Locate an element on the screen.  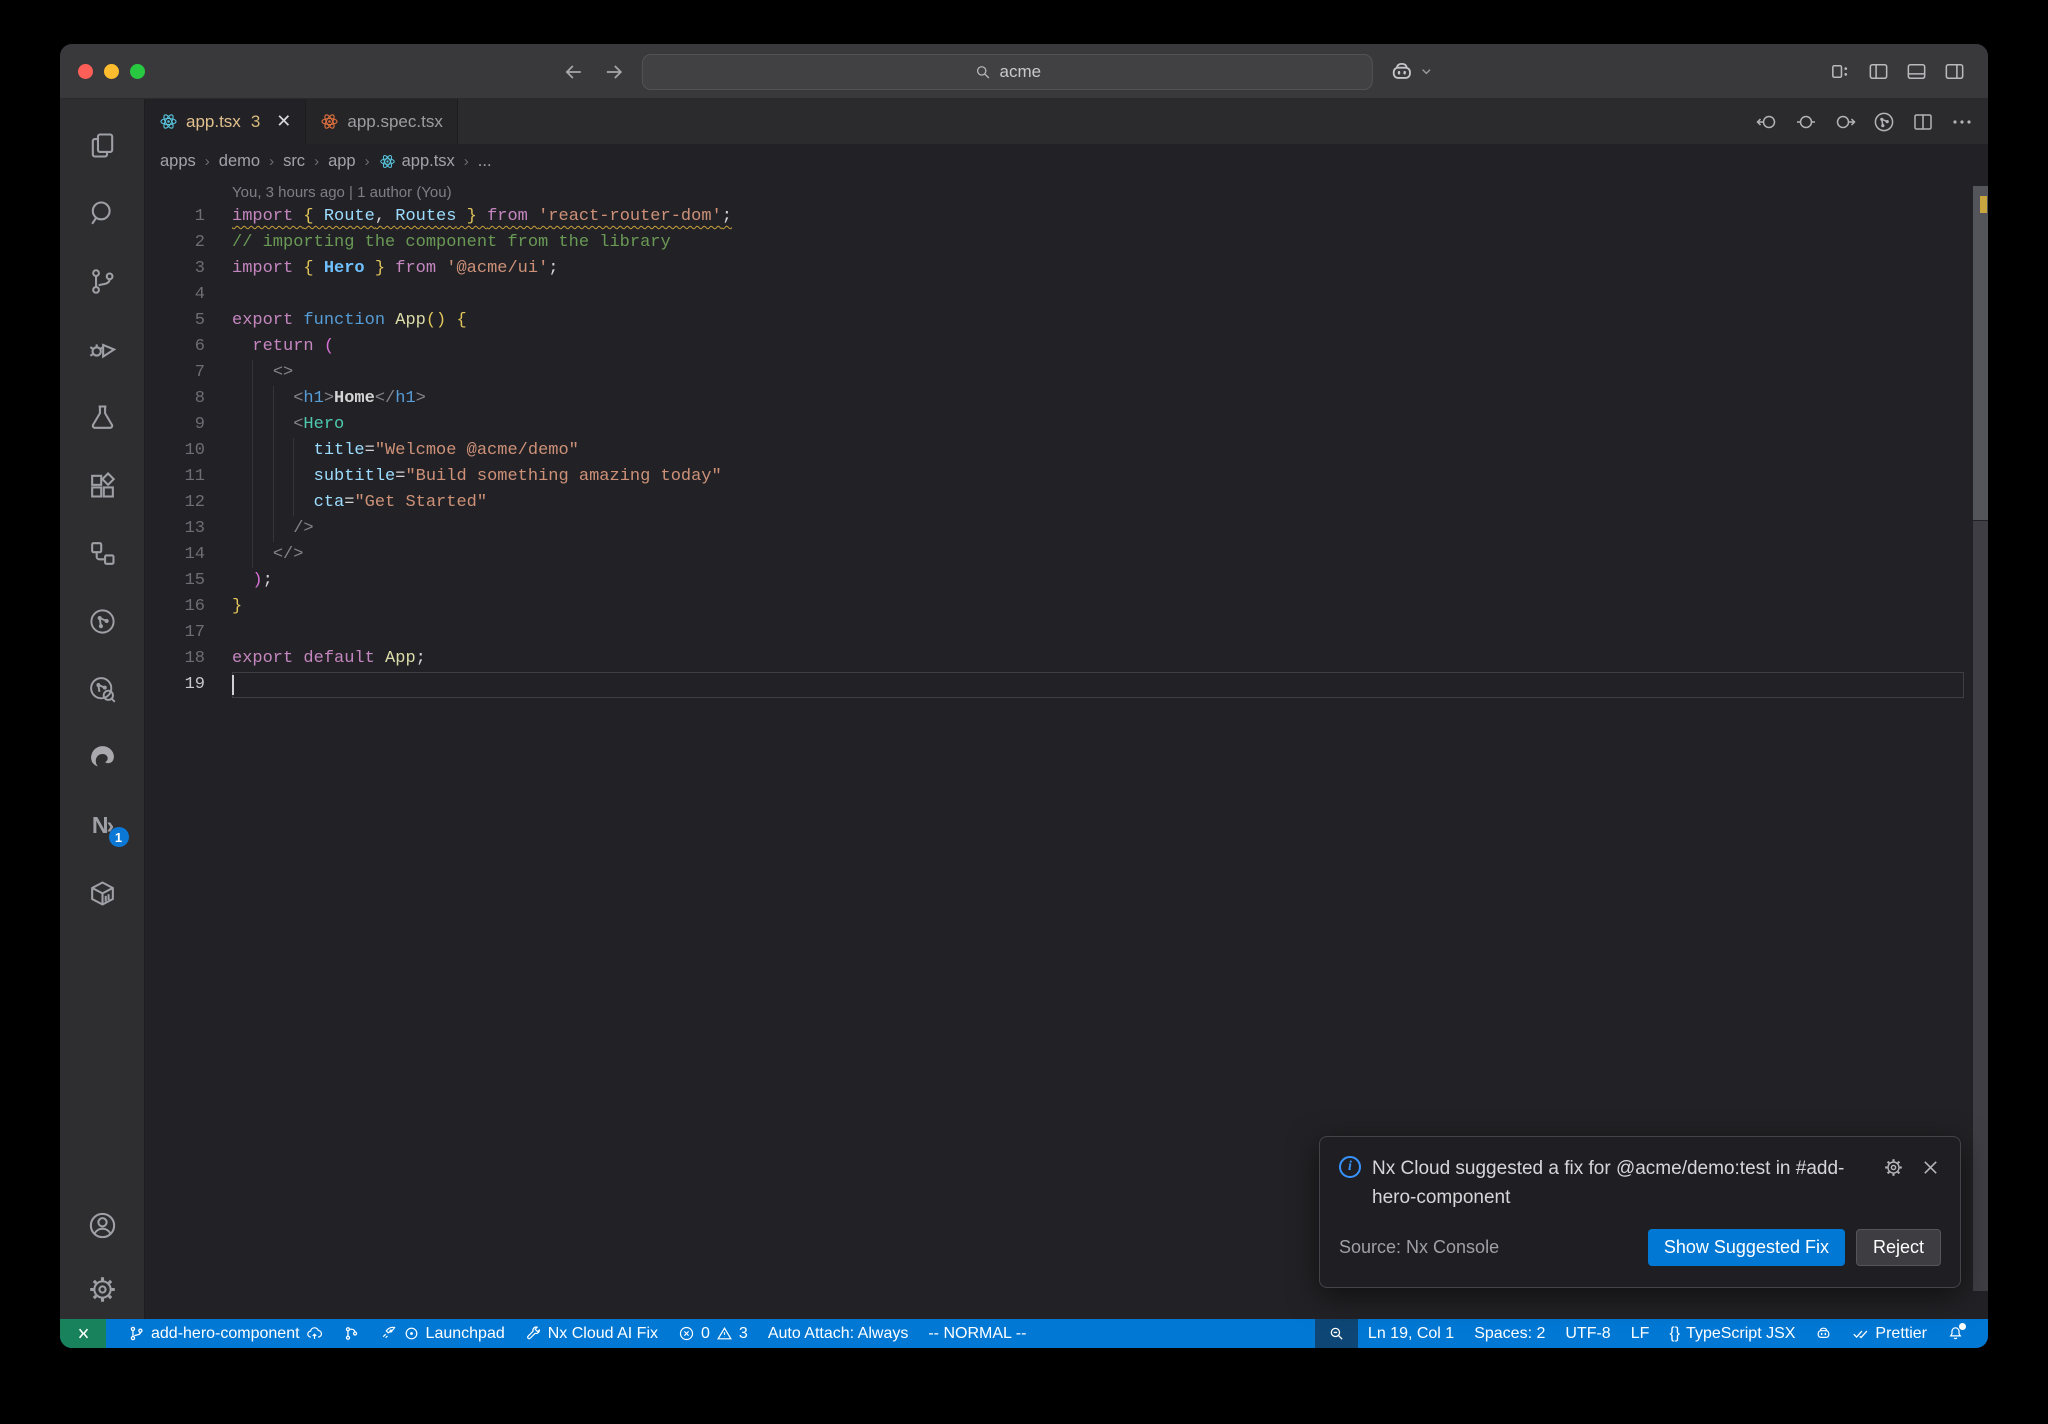
code-line: 18 export default App; is located at coordinates (1056, 659).